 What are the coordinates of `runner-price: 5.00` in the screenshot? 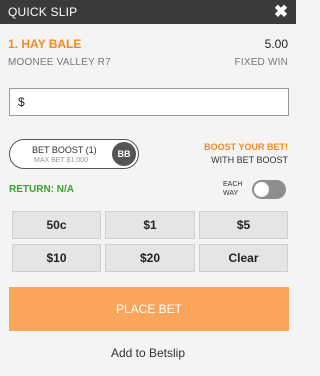 It's located at (276, 44).